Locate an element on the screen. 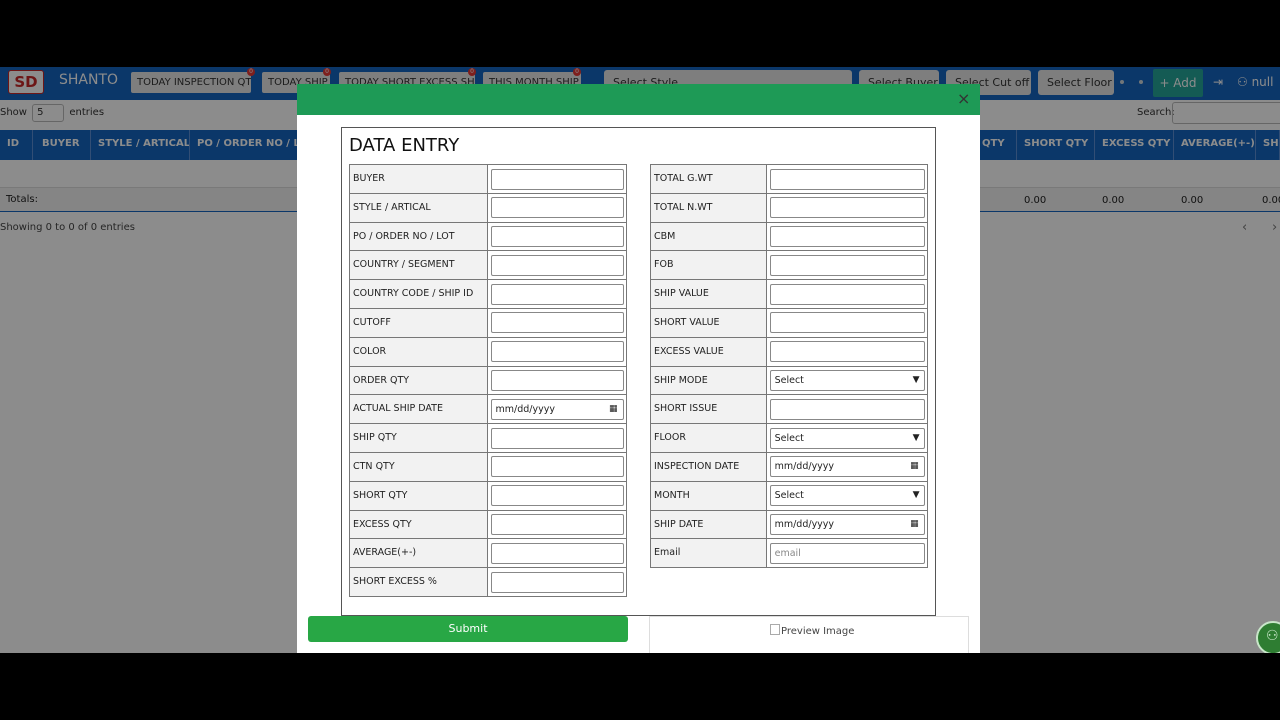  form-row: INSPECTION DATE mm/dd/yyyy ▦ is located at coordinates (789, 467).